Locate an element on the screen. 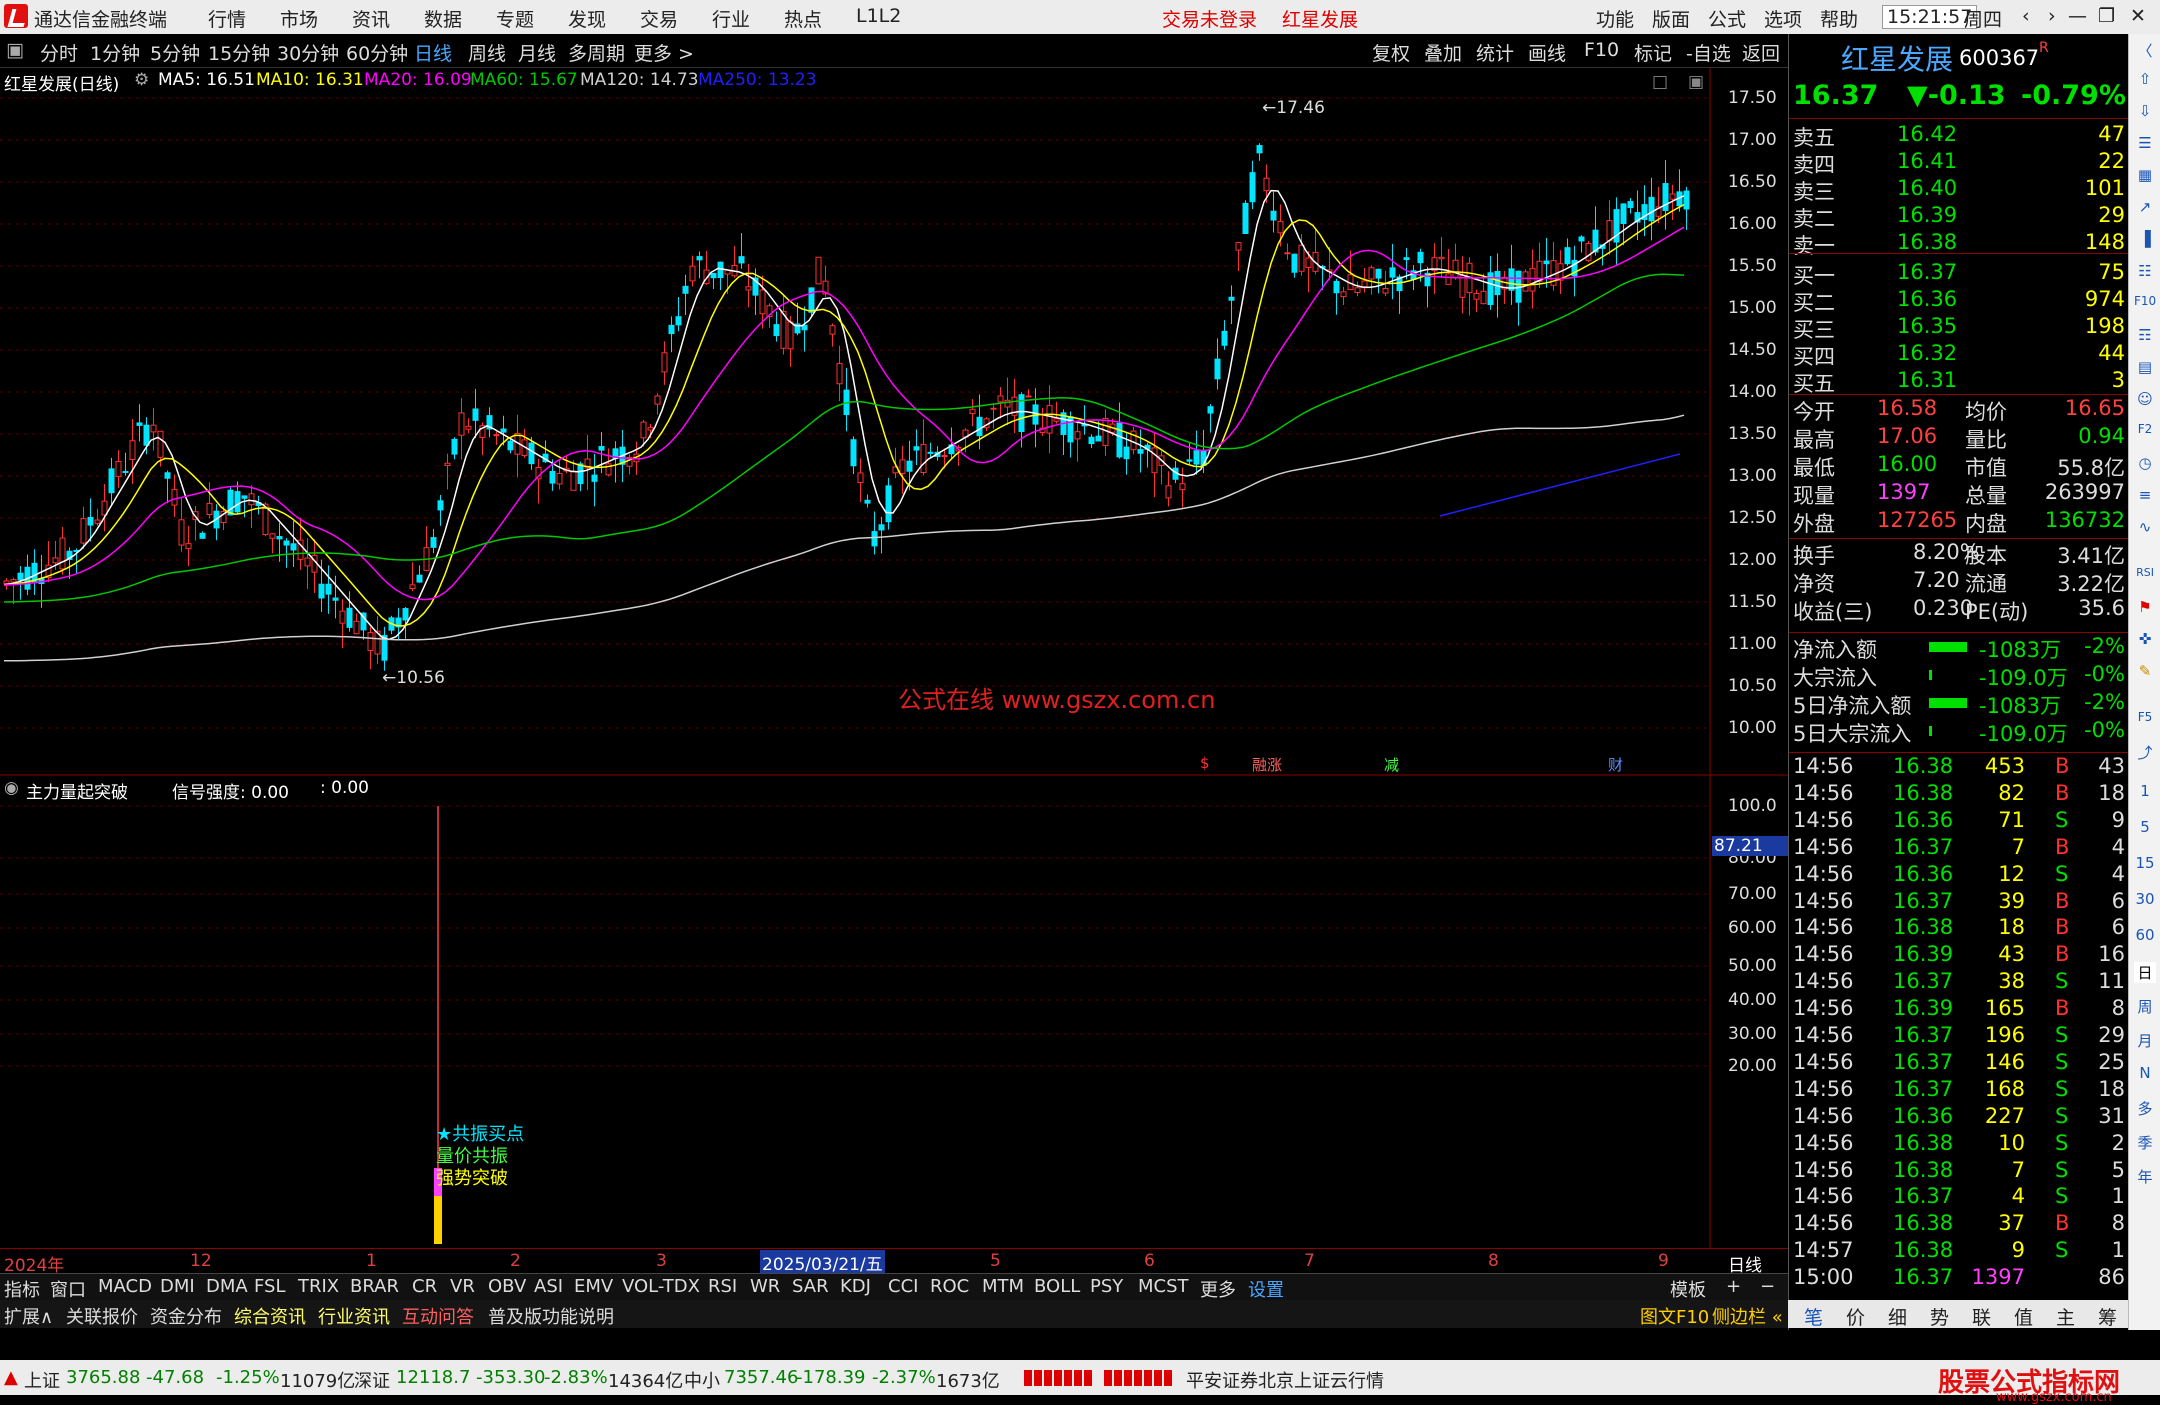 The height and width of the screenshot is (1405, 2160). period-tab-30min: 30分钟 is located at coordinates (308, 52).